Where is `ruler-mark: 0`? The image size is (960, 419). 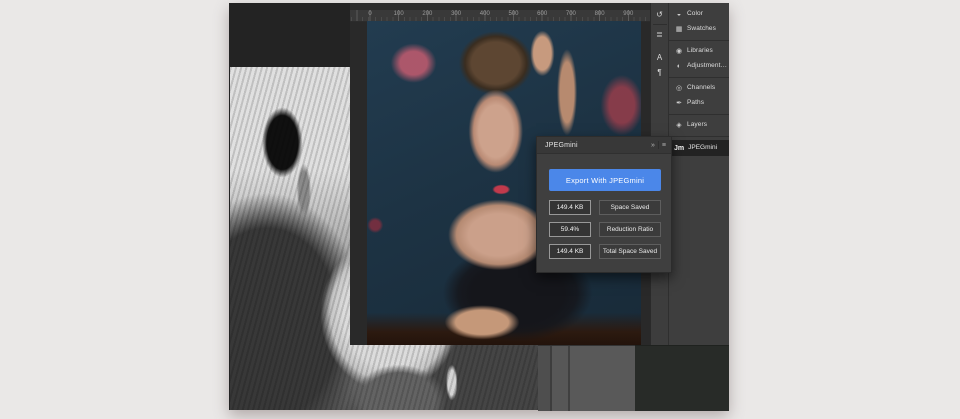
ruler-mark: 0 is located at coordinates (370, 14).